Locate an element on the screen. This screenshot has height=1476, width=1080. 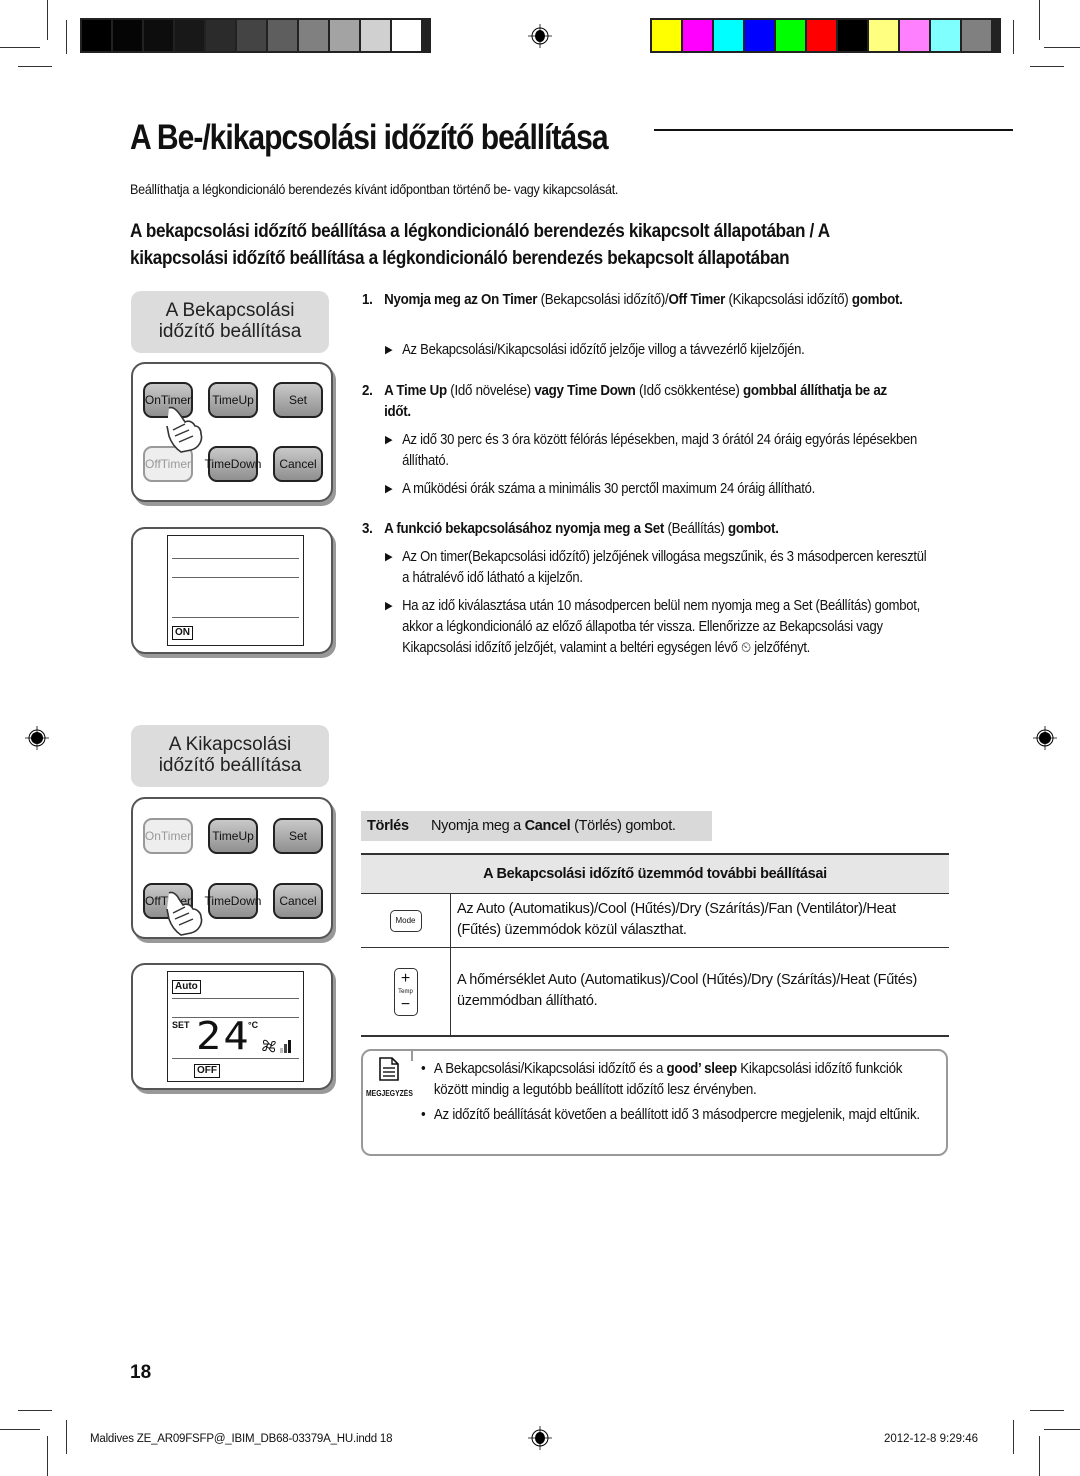
temperature-readout: 24 is located at coordinates (223, 1036).